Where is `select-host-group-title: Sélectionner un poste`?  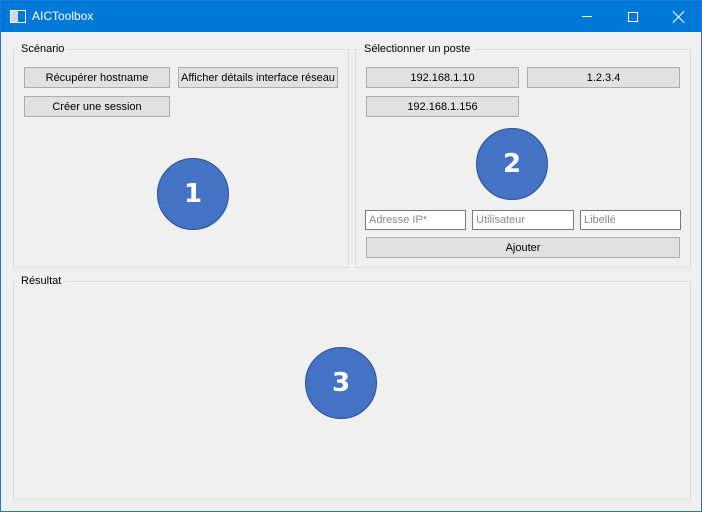
select-host-group-title: Sélectionner un poste is located at coordinates (417, 49).